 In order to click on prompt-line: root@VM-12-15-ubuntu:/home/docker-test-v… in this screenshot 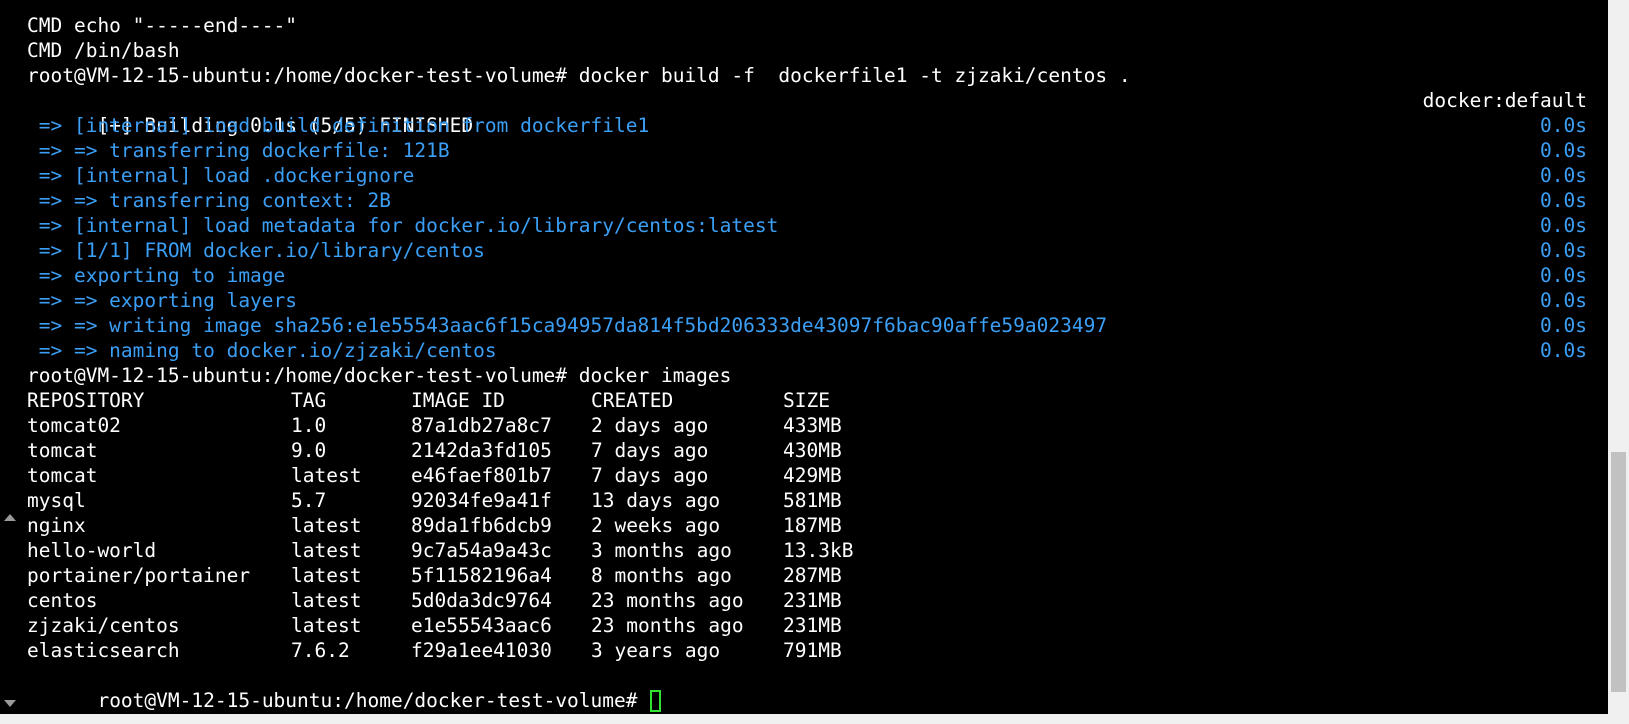, I will do `click(807, 687)`.